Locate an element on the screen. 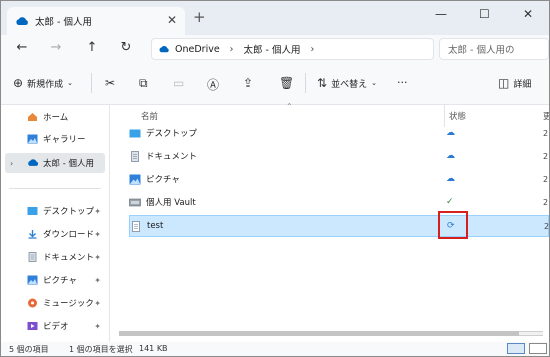 The width and height of the screenshot is (550, 357). sort-ascending-icon: ⌃ is located at coordinates (289, 106).